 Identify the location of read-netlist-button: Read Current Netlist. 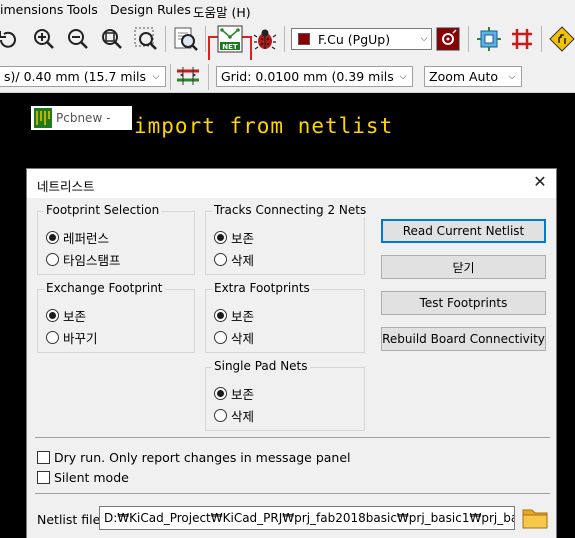
(463, 231).